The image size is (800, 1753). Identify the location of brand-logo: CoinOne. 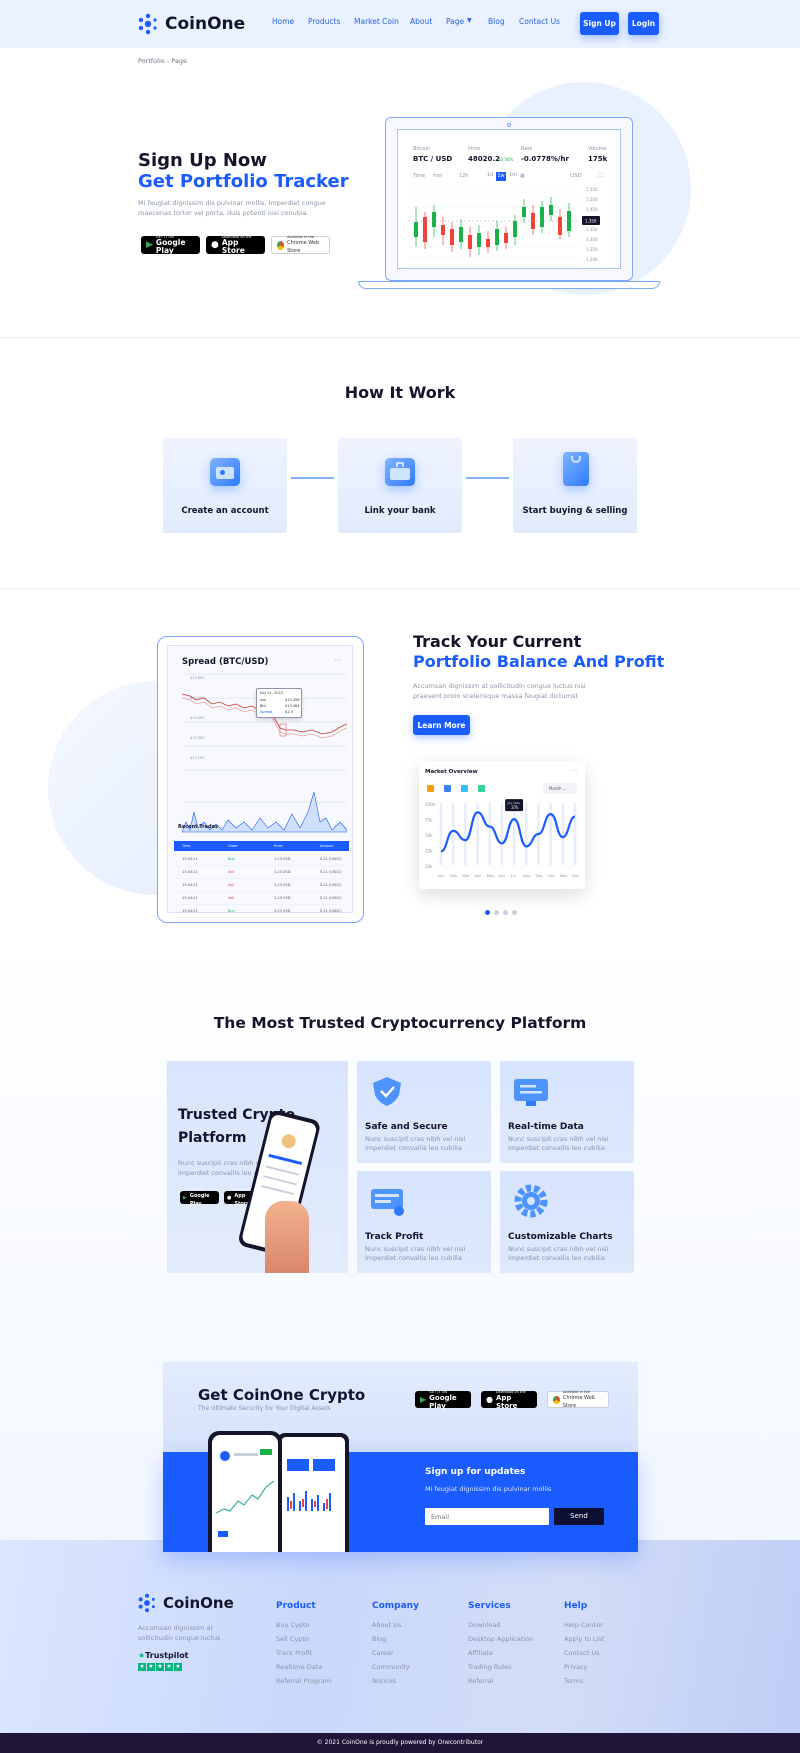
(191, 24).